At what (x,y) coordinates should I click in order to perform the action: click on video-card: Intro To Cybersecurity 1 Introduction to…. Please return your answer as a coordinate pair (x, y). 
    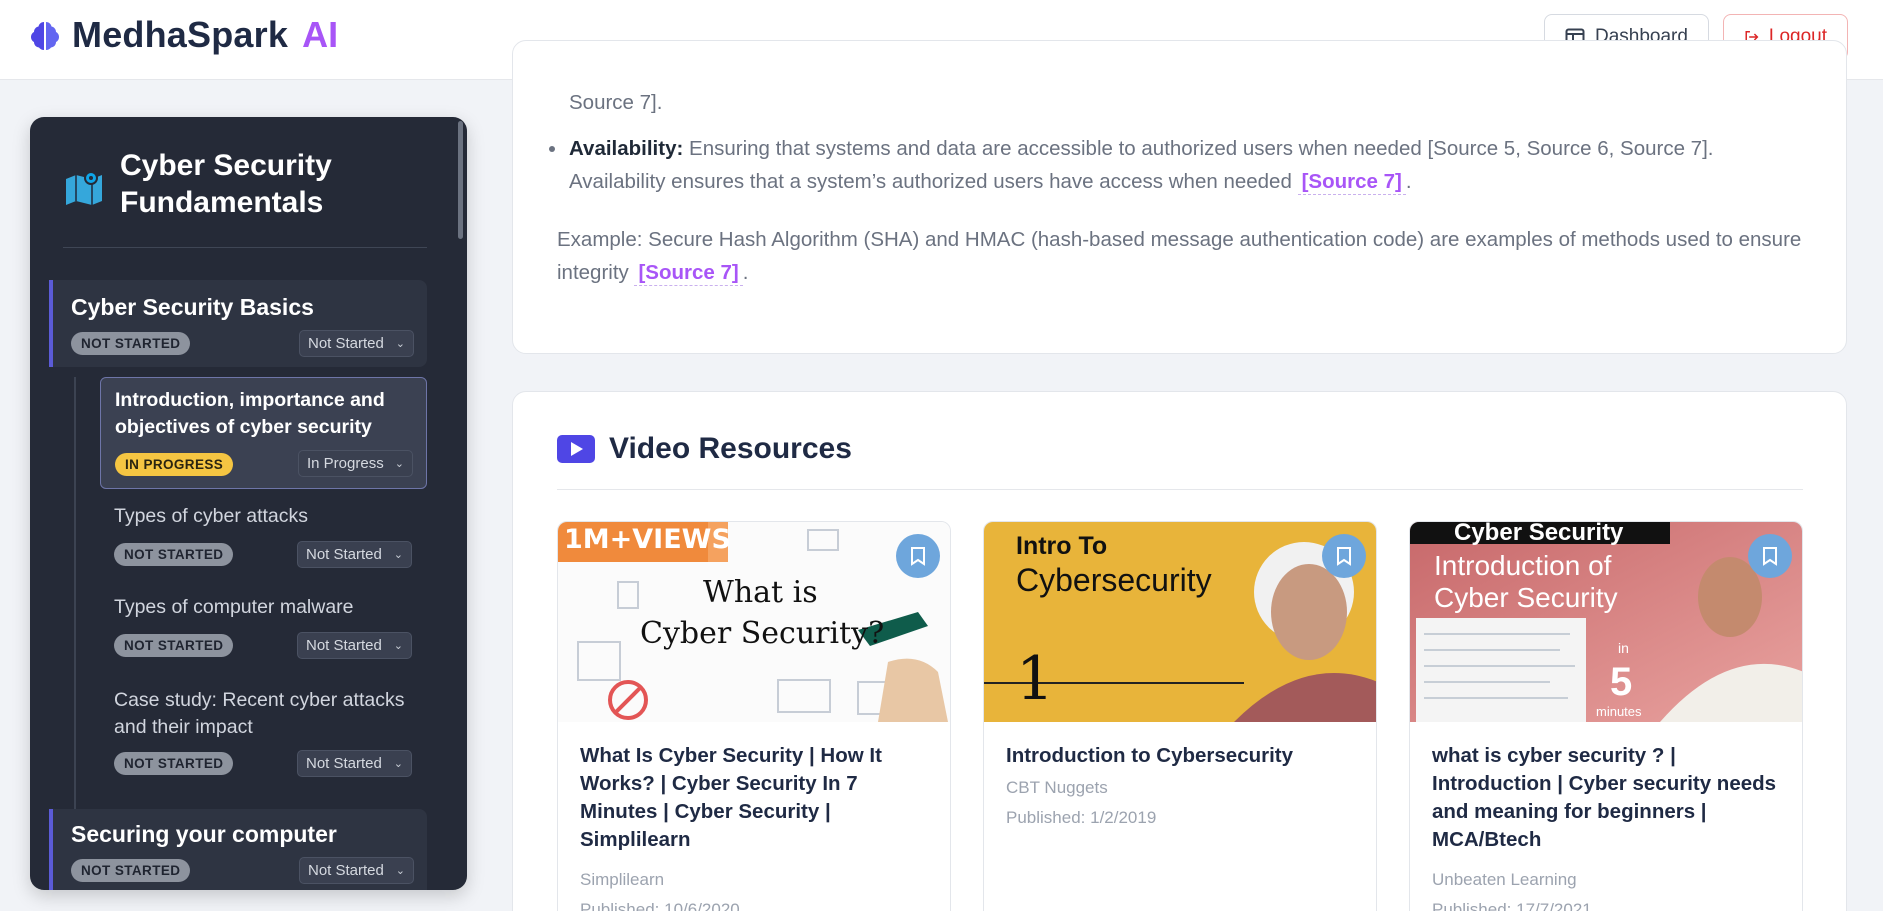
    Looking at the image, I should click on (1180, 716).